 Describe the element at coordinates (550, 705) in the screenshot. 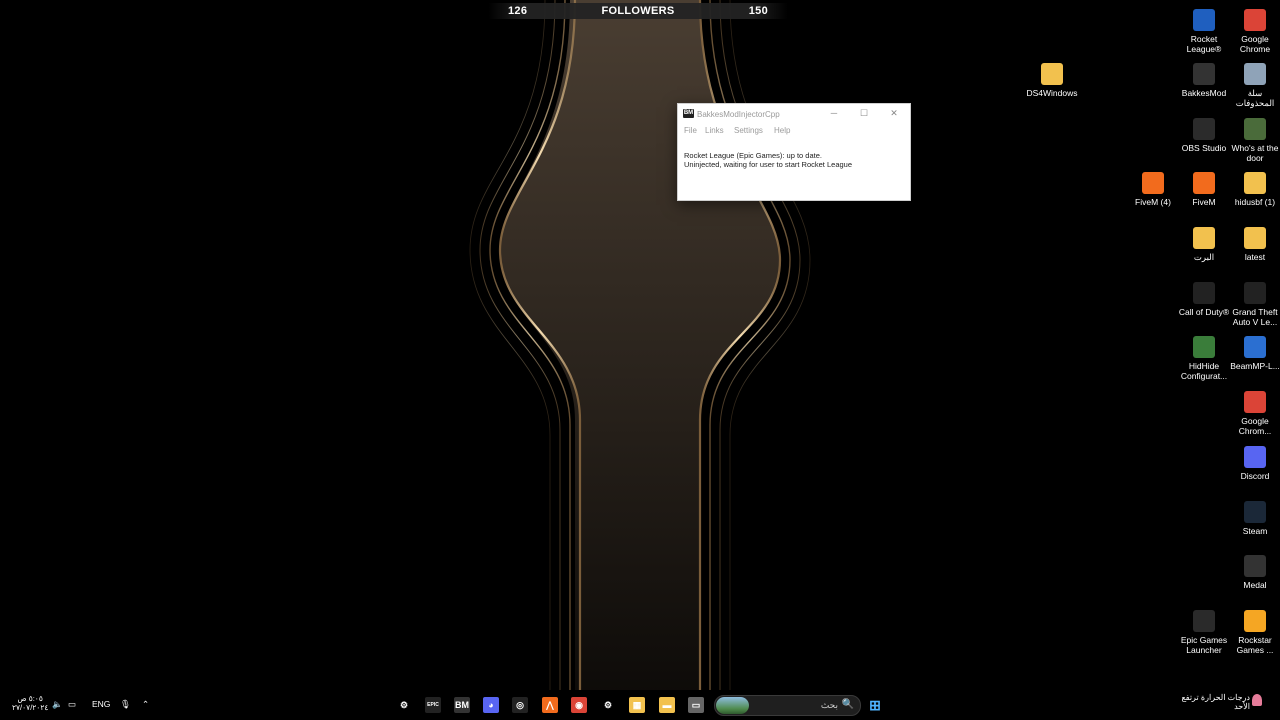

I see `fivem-icon: ⋀` at that location.